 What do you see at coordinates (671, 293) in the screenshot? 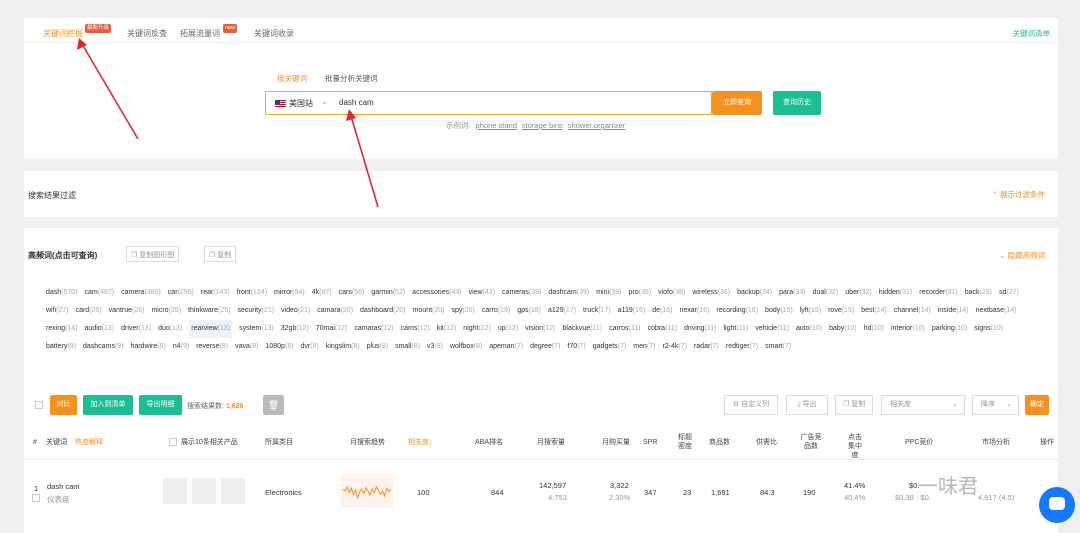
I see `high-frequency-word: viofo(38)` at bounding box center [671, 293].